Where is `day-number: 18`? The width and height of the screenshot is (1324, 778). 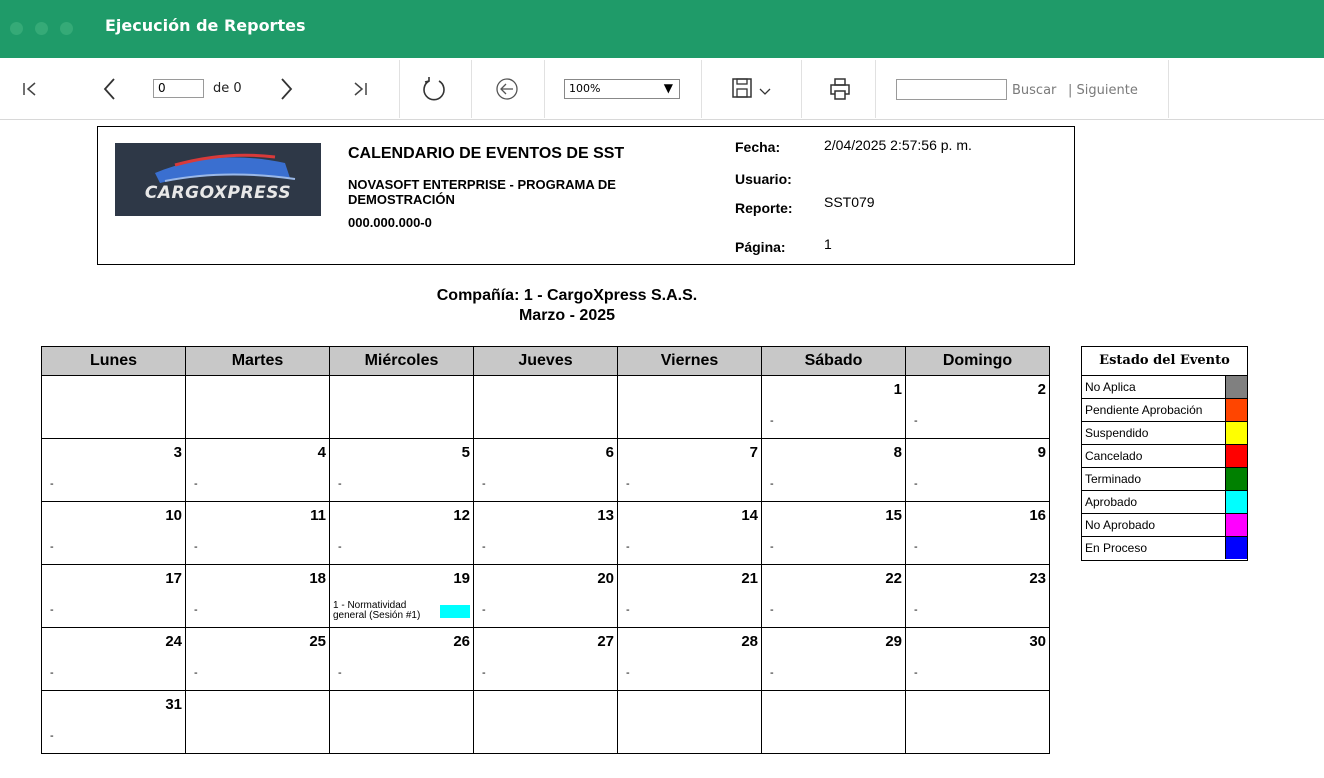
day-number: 18 is located at coordinates (317, 578).